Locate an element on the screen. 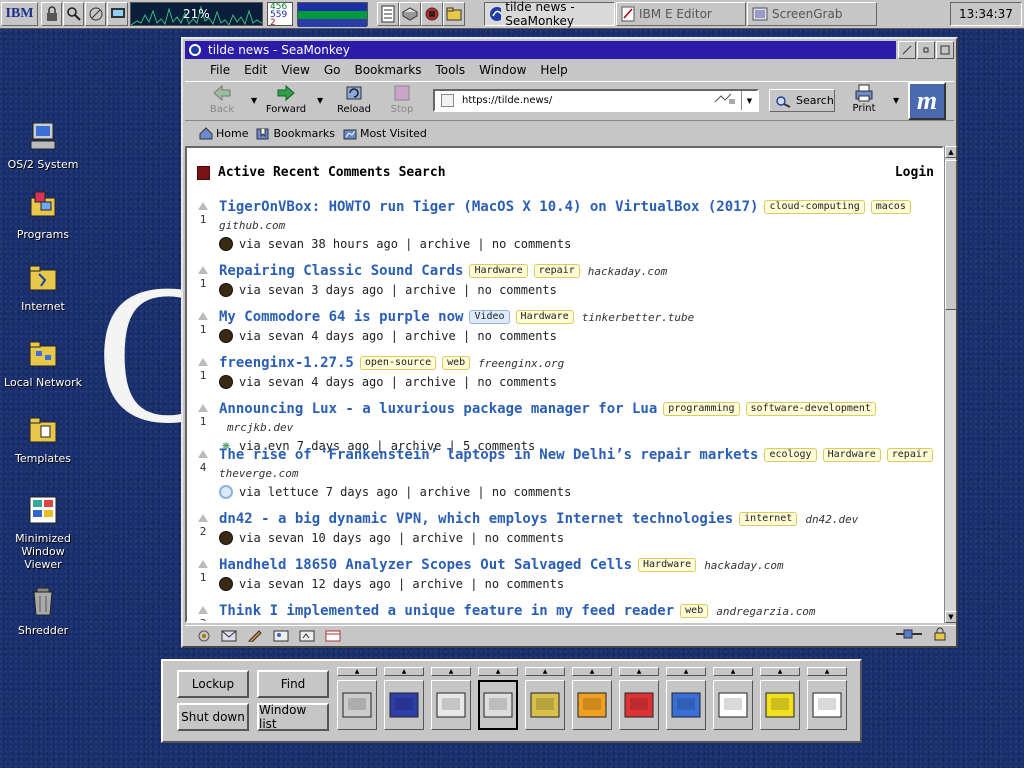 This screenshot has width=1024, height=768. forward-dropdown-icon: ▼ is located at coordinates (320, 100).